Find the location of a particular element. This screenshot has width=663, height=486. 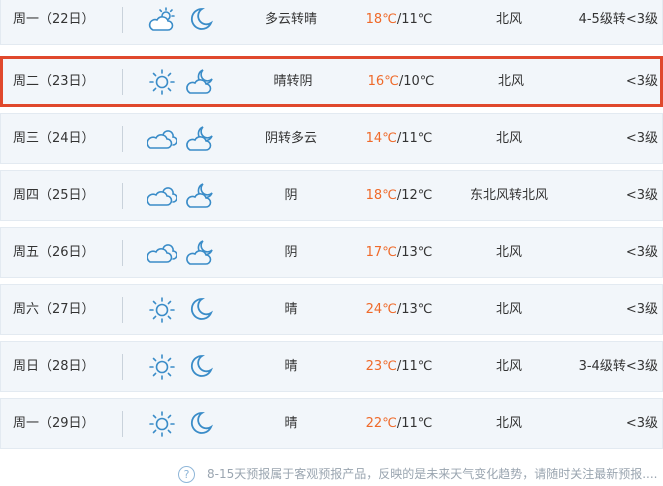

question-icon: ? is located at coordinates (186, 474).